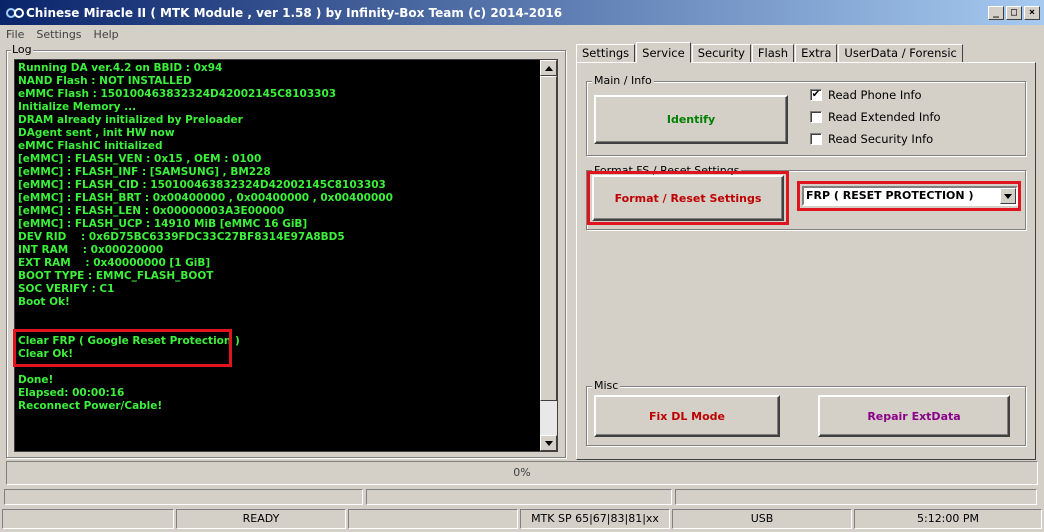 This screenshot has height=532, width=1044. I want to click on read-extended-info-checkbox: Read Extended Info, so click(875, 117).